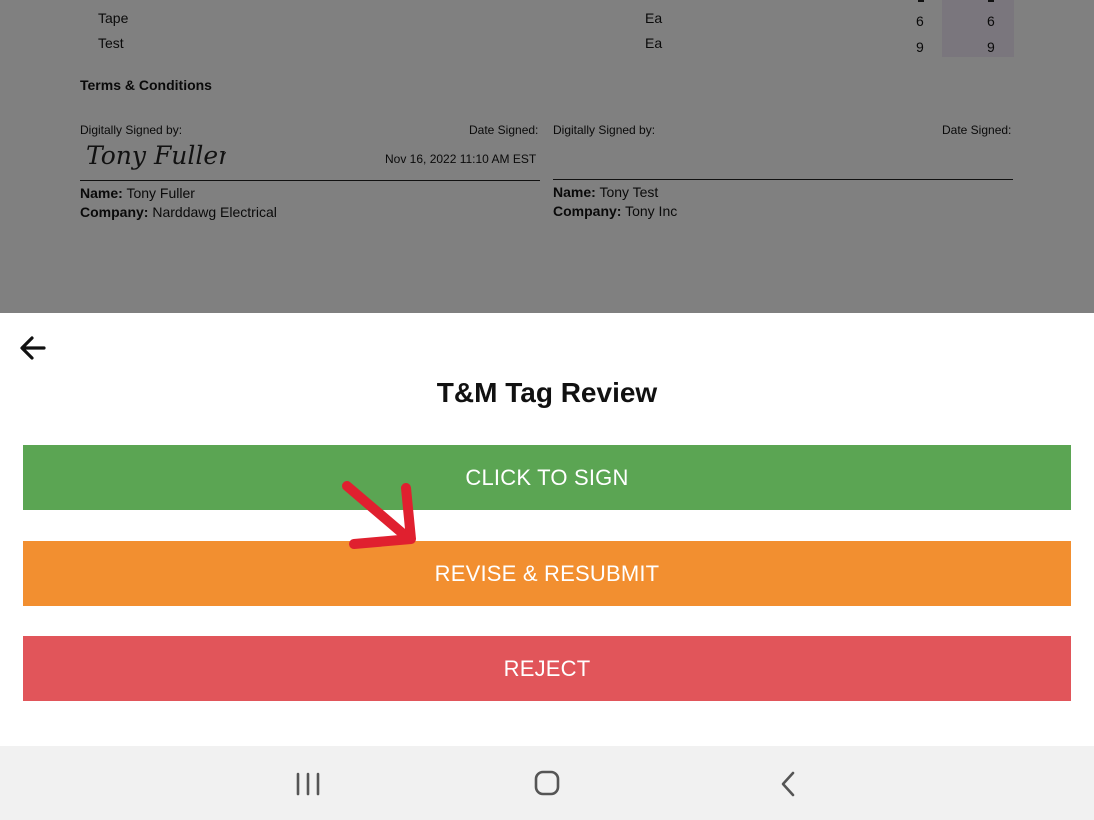  What do you see at coordinates (547, 392) in the screenshot?
I see `page-title: T&M Tag Review` at bounding box center [547, 392].